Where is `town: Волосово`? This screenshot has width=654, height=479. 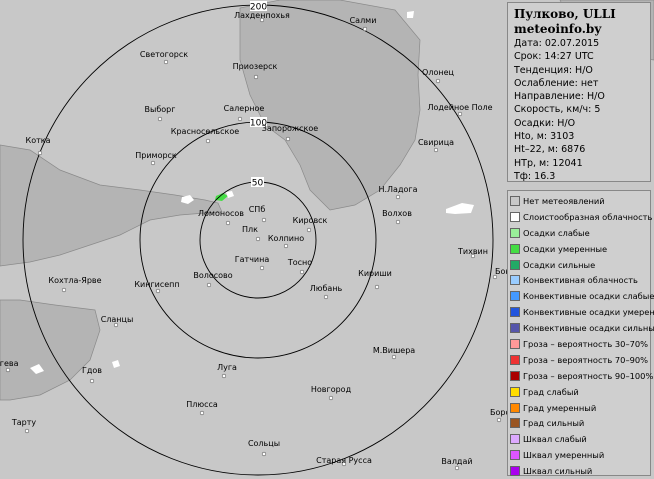
town: Волосово is located at coordinates (213, 279).